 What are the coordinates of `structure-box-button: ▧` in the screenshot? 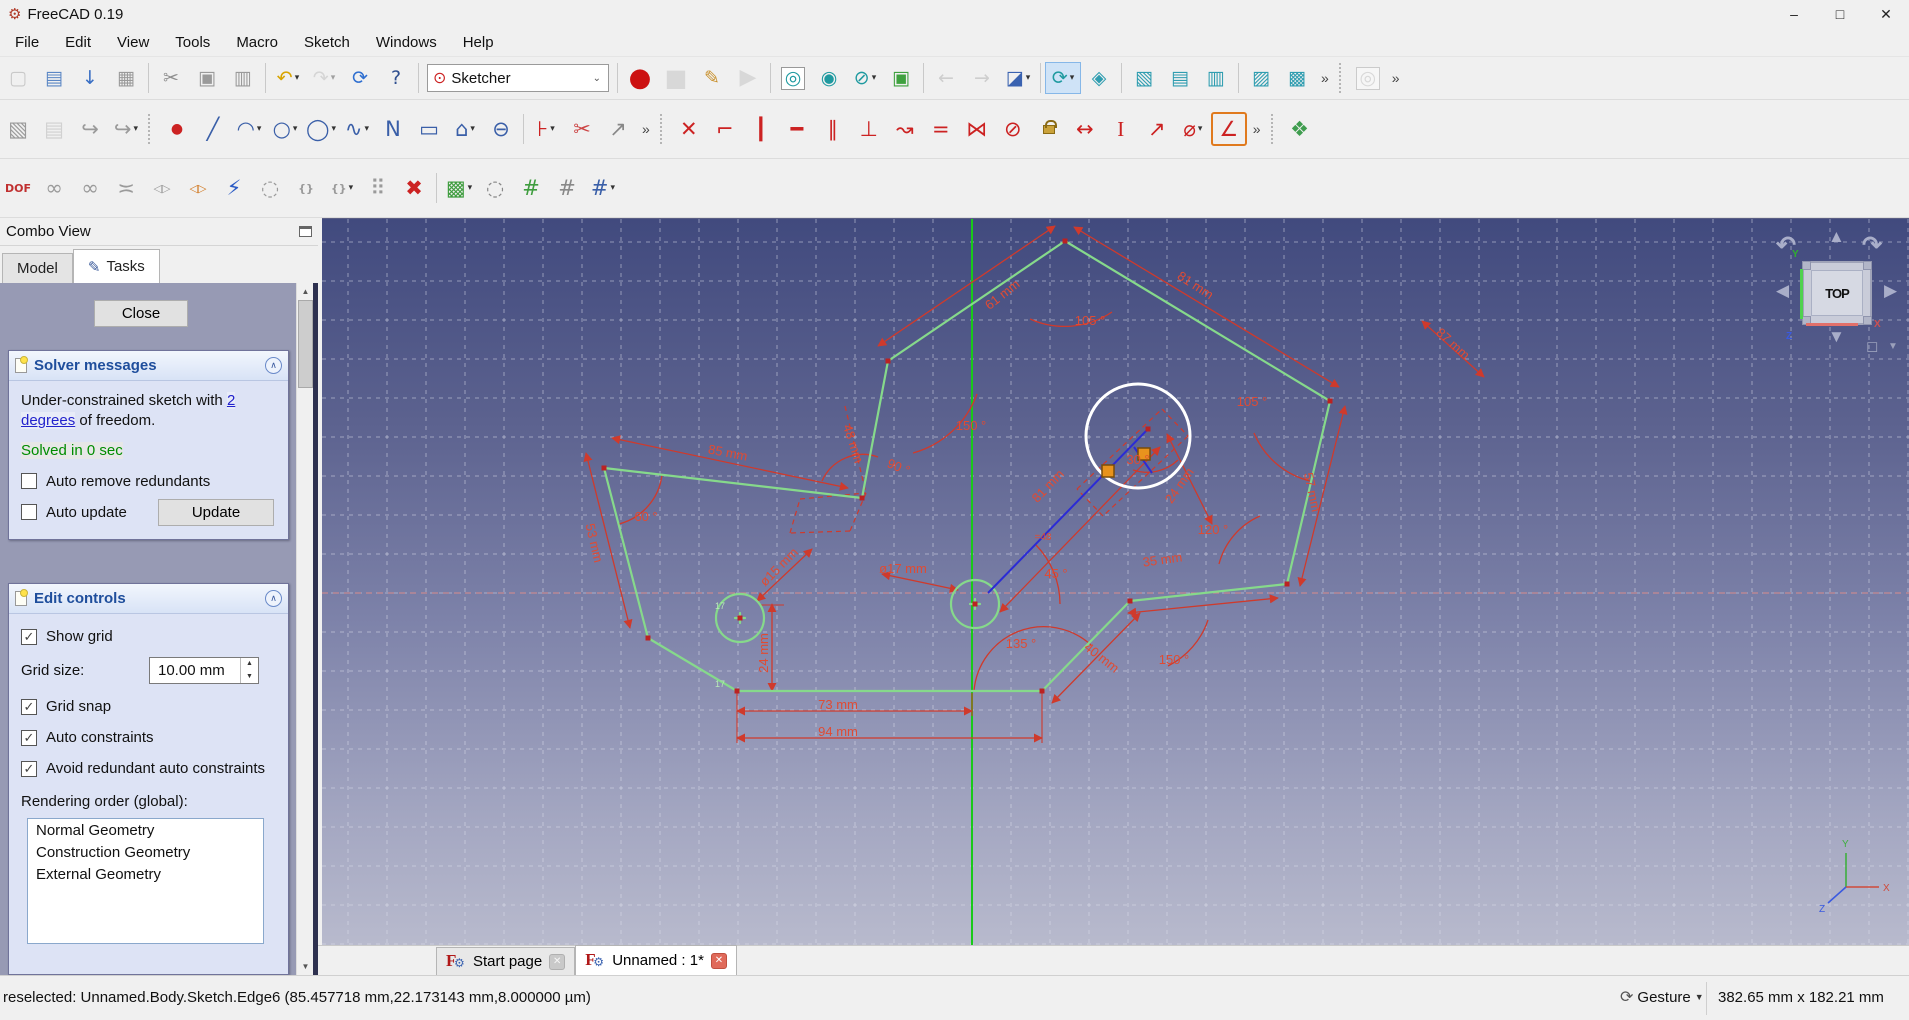 It's located at (18, 129).